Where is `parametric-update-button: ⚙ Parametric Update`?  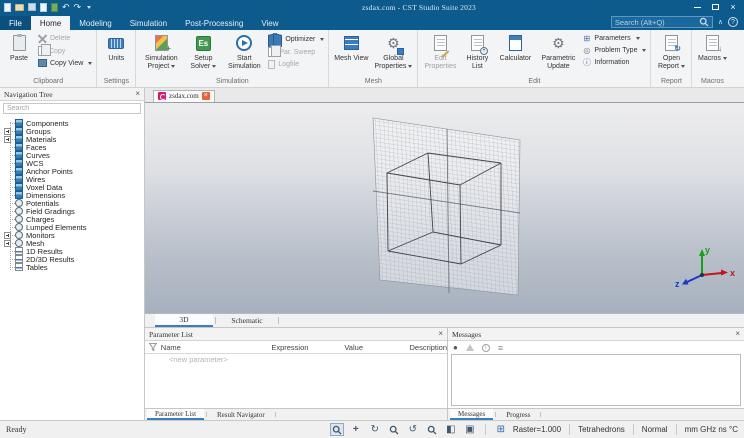
parametric-update-button: ⚙ Parametric Update is located at coordinates (558, 52).